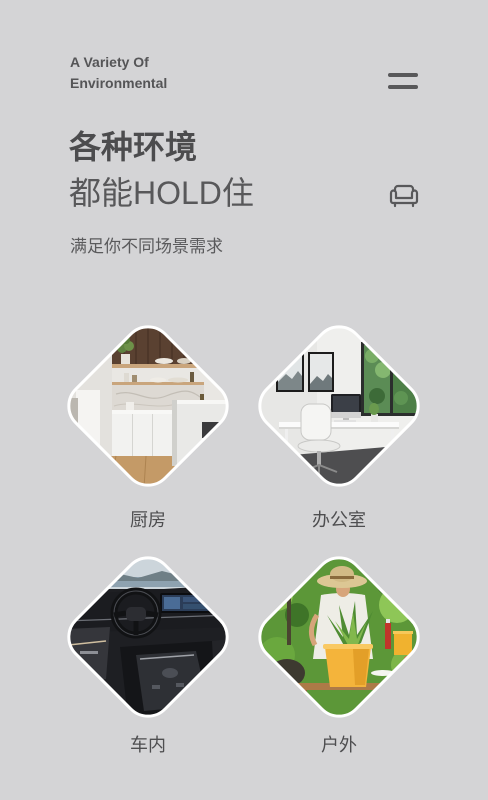 This screenshot has width=488, height=800. What do you see at coordinates (339, 745) in the screenshot?
I see `scene-label-outdoor: 户外` at bounding box center [339, 745].